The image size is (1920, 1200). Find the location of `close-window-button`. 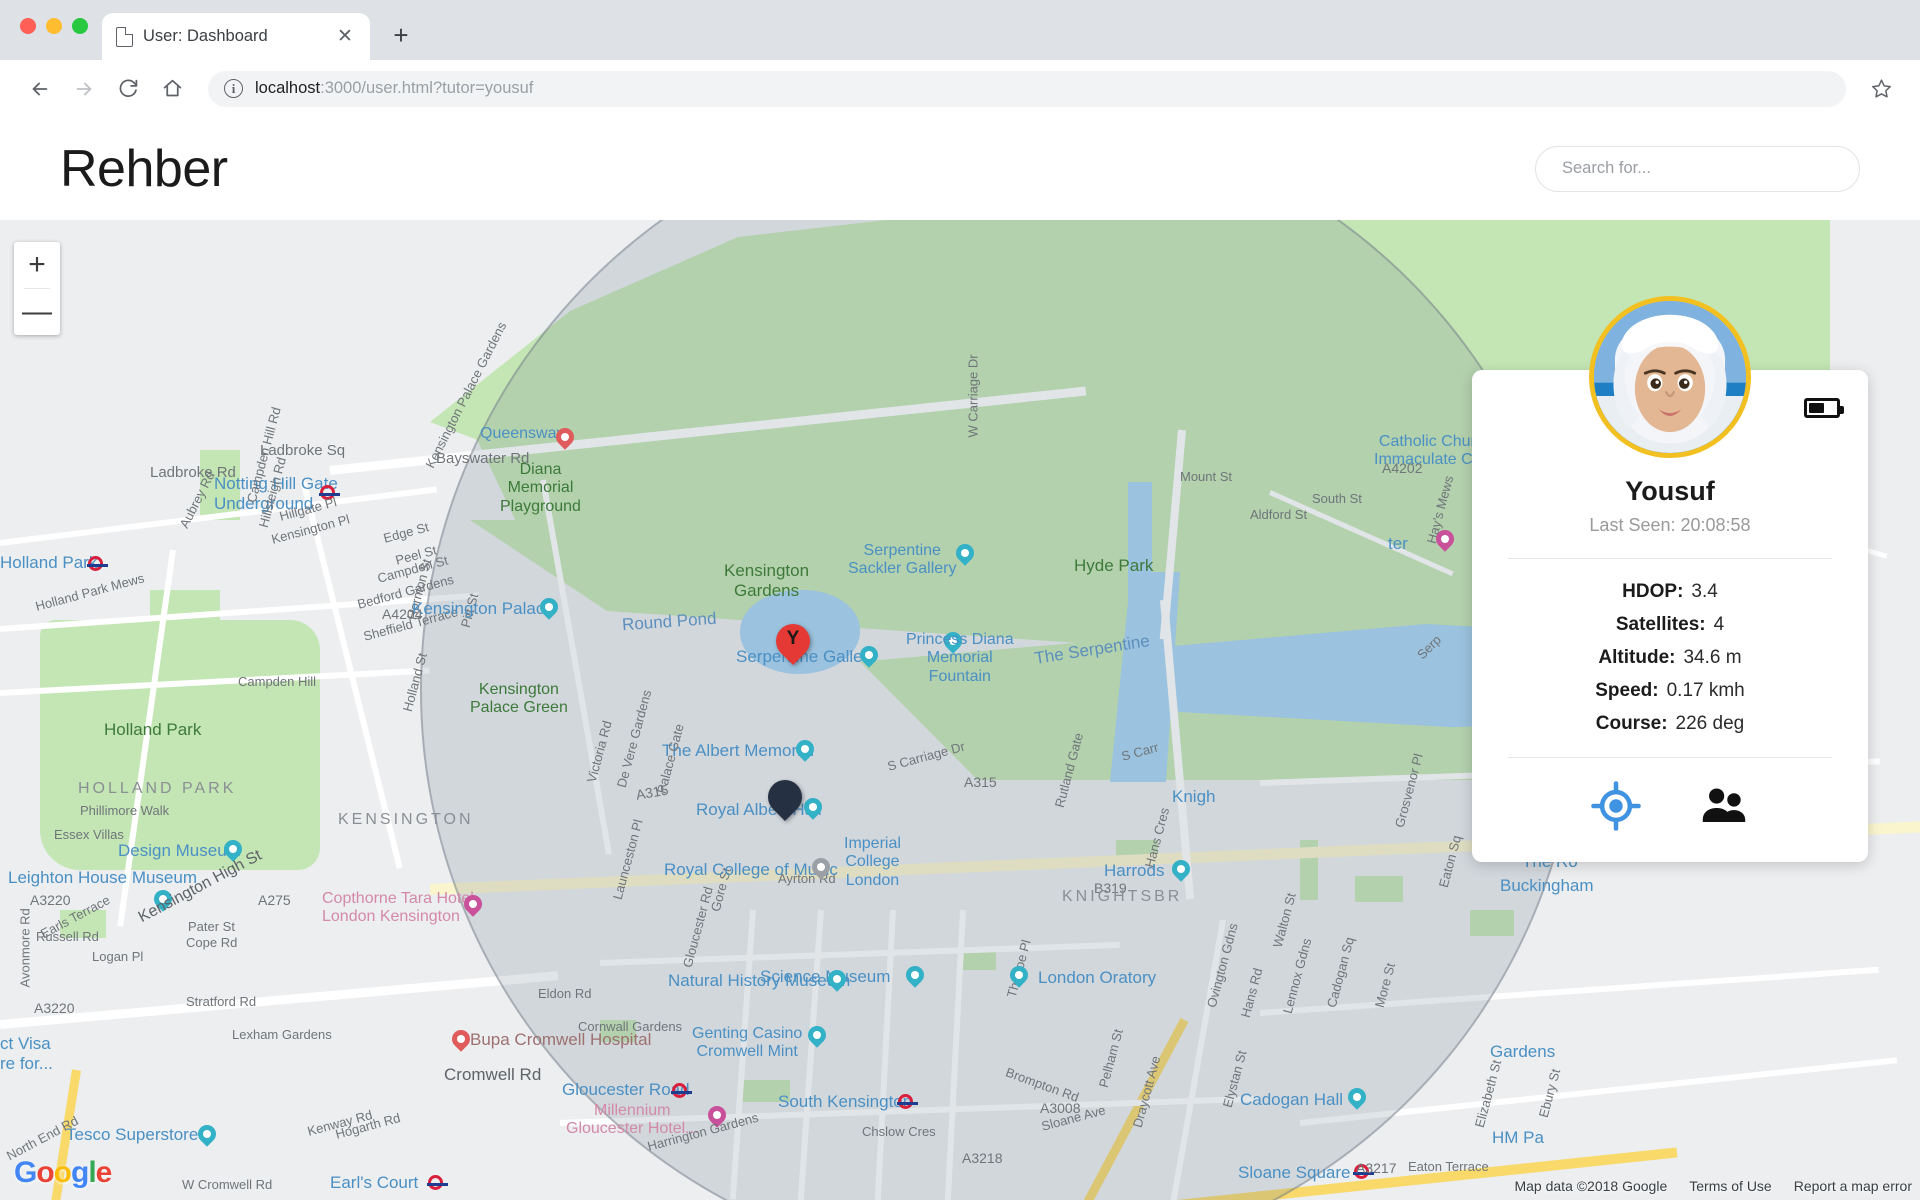

close-window-button is located at coordinates (28, 26).